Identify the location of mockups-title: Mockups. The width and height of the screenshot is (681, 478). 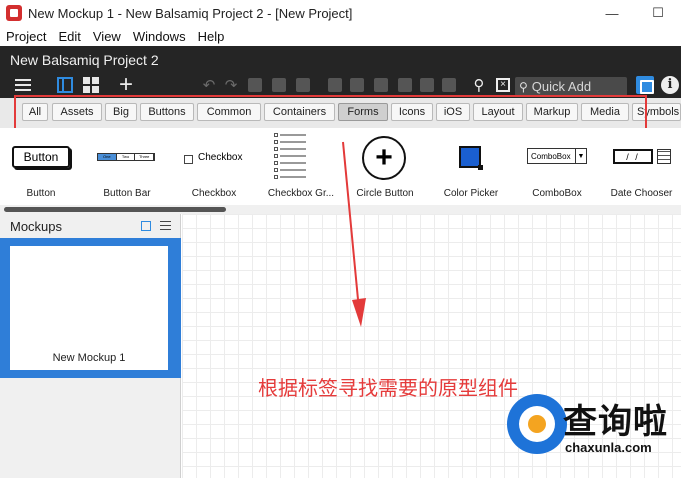
(36, 226).